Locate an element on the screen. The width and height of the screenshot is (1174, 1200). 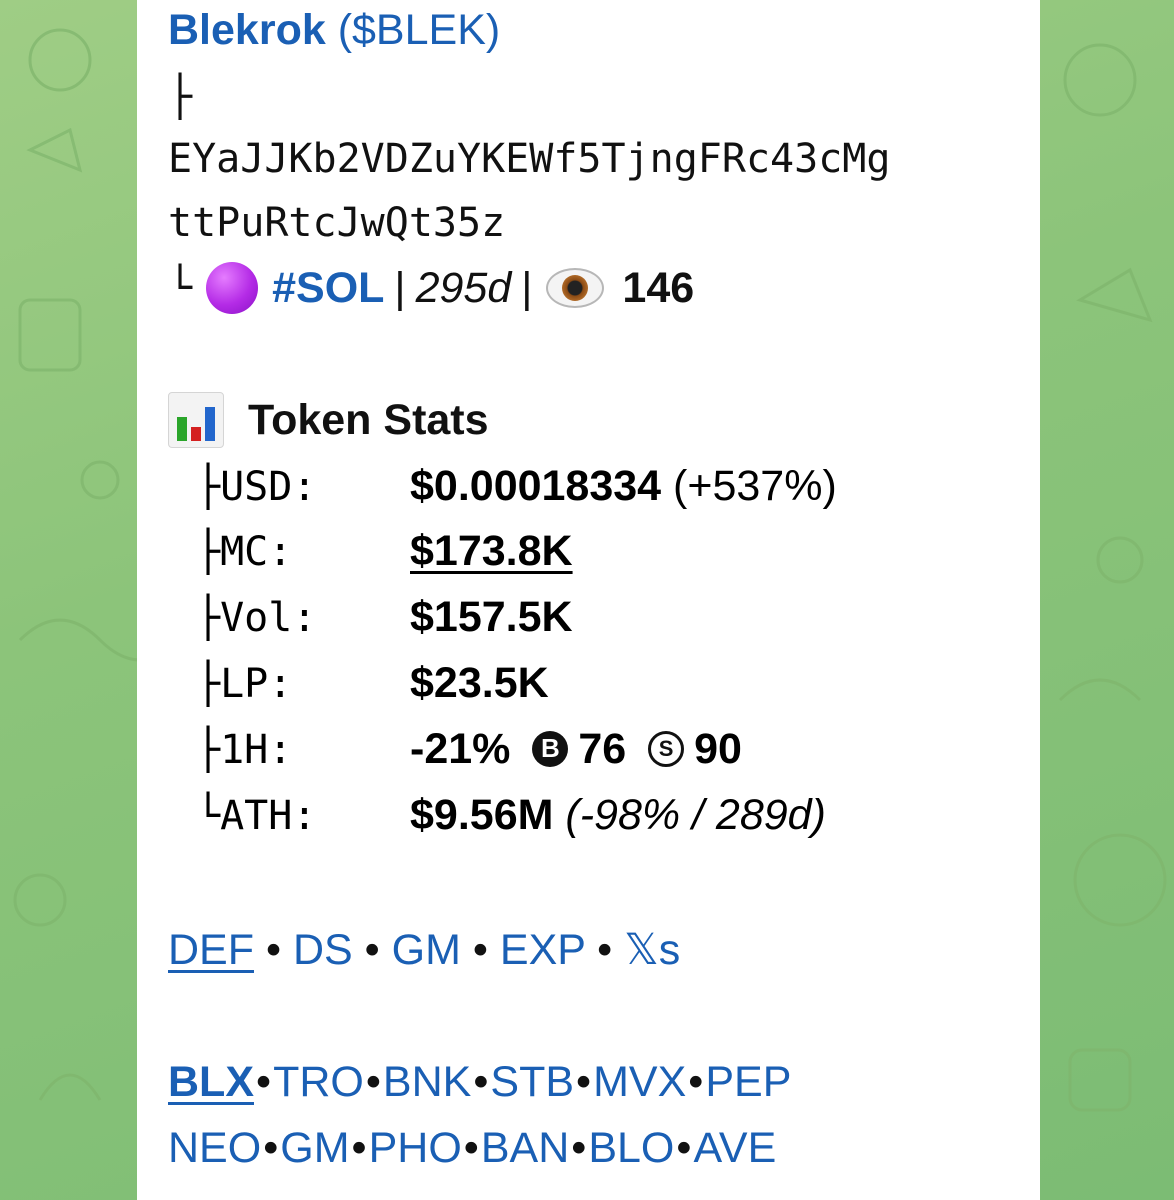
bot-link-blo: BLO is located at coordinates (631, 1148).